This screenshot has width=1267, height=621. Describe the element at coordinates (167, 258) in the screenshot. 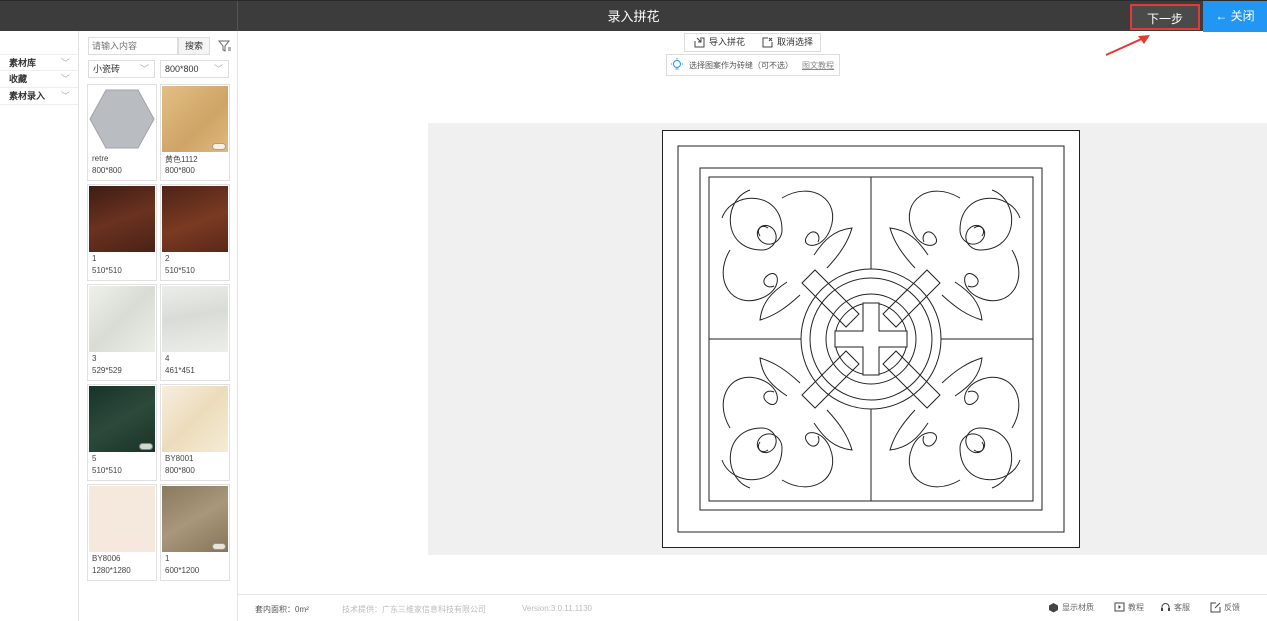

I see `material-name: 2` at that location.